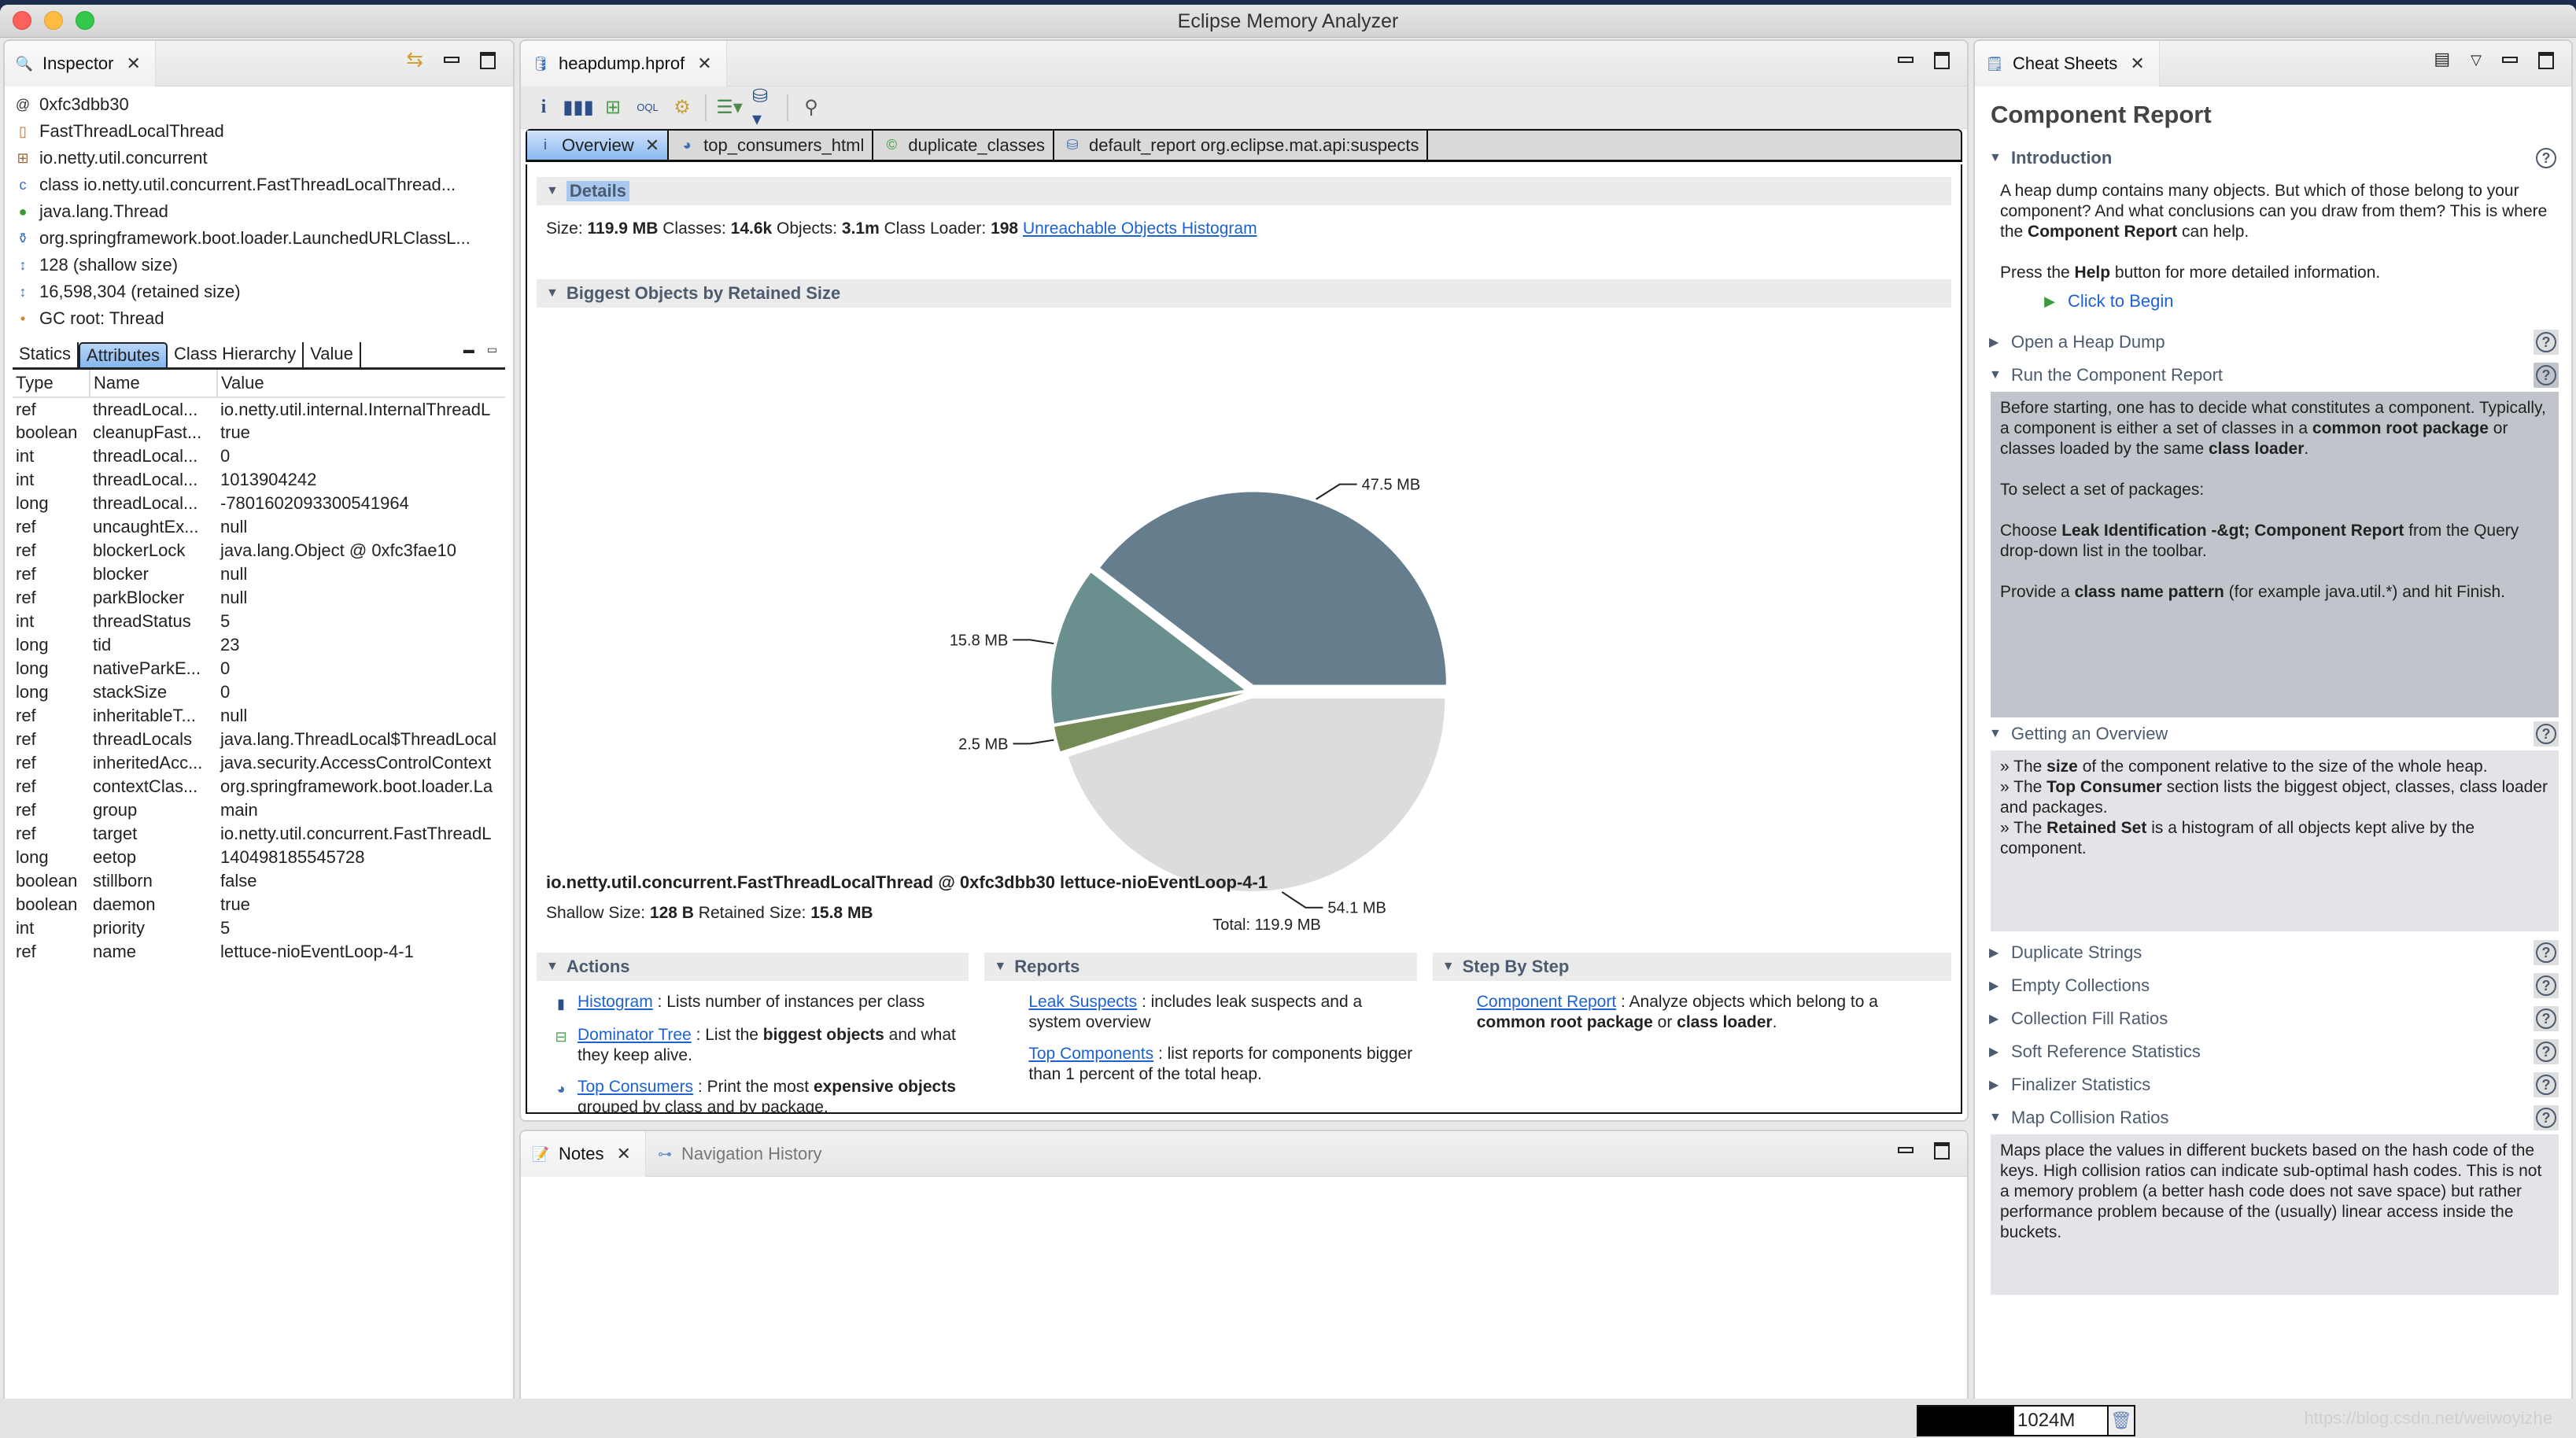  What do you see at coordinates (1090, 1054) in the screenshot?
I see `report-link: Top Components` at bounding box center [1090, 1054].